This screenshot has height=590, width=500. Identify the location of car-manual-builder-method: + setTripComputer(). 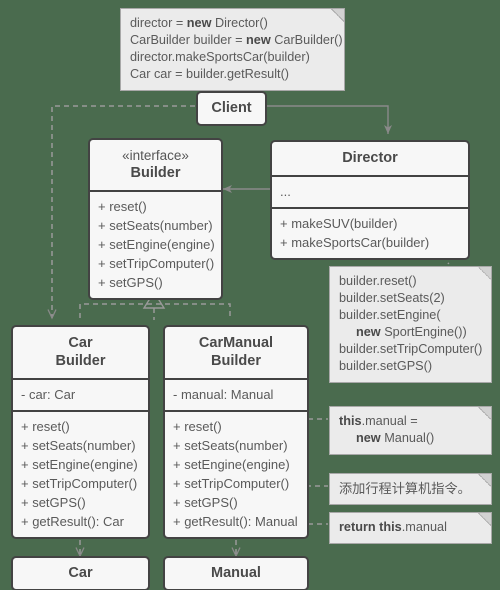
(231, 483).